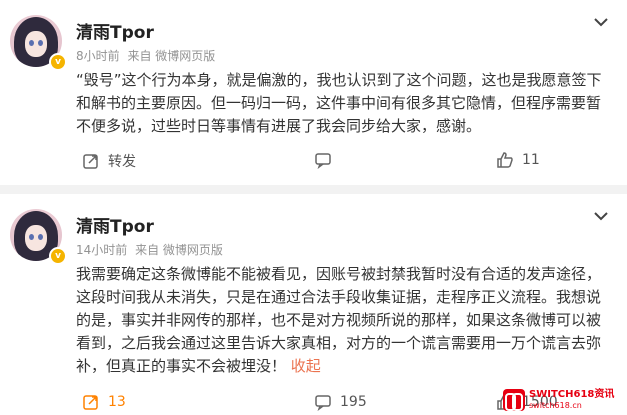 The width and height of the screenshot is (627, 415). Describe the element at coordinates (531, 160) in the screenshot. I see `like-count: 11` at that location.